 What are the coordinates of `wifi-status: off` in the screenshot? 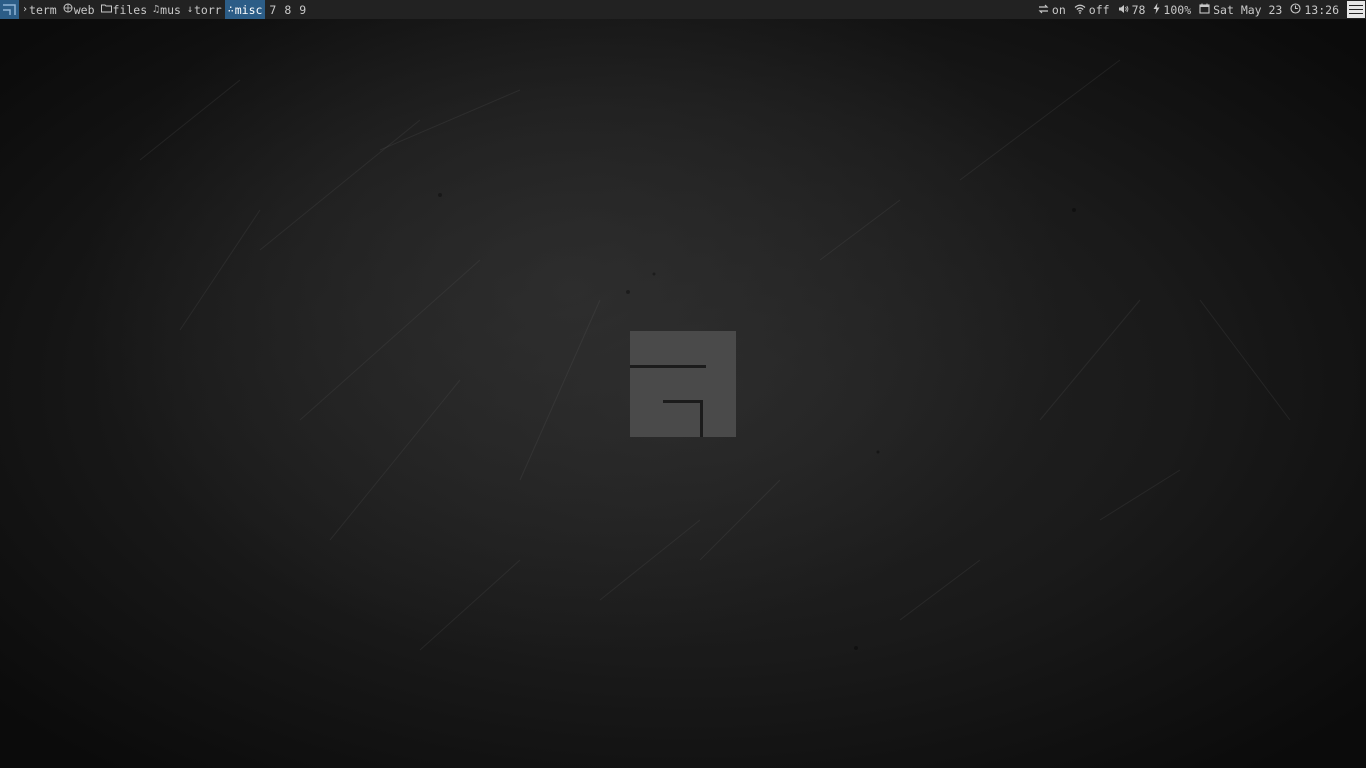 It's located at (1092, 10).